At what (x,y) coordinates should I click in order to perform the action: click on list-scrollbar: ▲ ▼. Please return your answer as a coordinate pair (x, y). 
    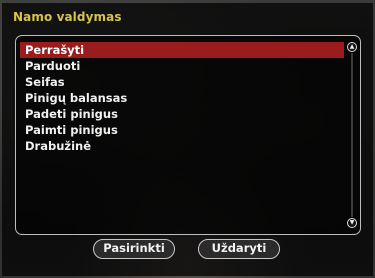
    Looking at the image, I should click on (352, 135).